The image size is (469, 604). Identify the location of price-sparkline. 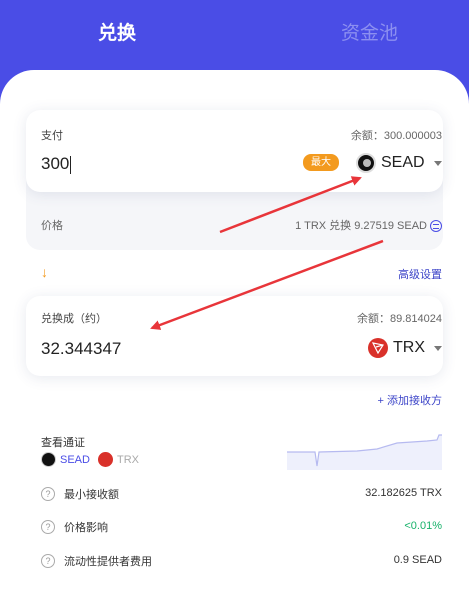
(364, 452).